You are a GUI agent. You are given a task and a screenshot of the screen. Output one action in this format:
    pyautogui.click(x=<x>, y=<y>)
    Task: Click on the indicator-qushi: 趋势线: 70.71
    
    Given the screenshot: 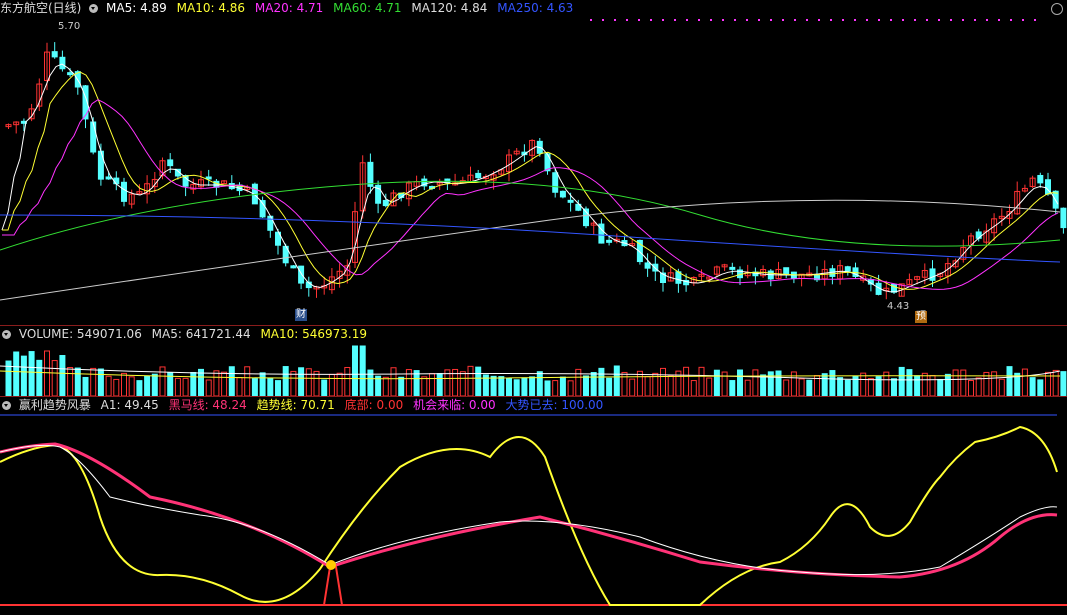 What is the action you would take?
    pyautogui.click(x=295, y=405)
    